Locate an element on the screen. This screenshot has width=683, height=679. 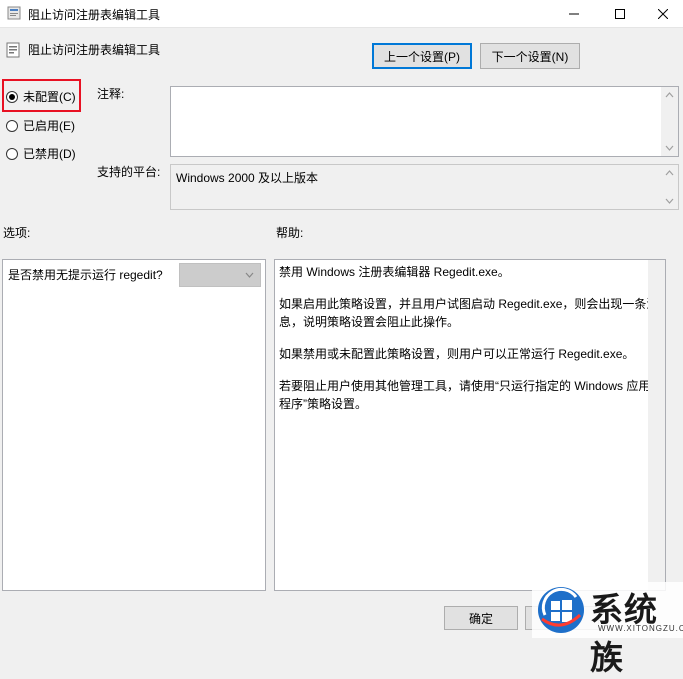
minimize-button is located at coordinates (574, 14).